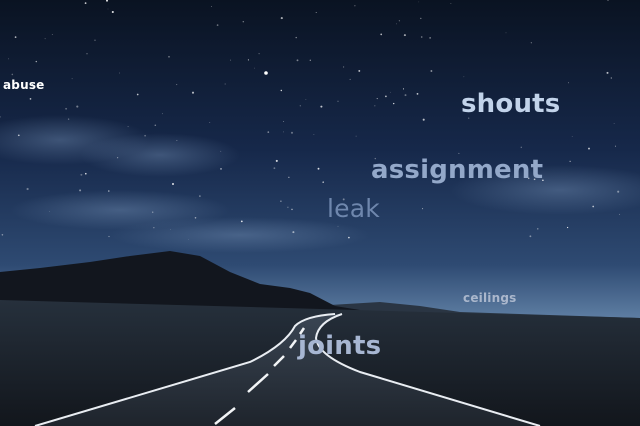 The height and width of the screenshot is (426, 640). What do you see at coordinates (457, 170) in the screenshot?
I see `word-assignment: assignment` at bounding box center [457, 170].